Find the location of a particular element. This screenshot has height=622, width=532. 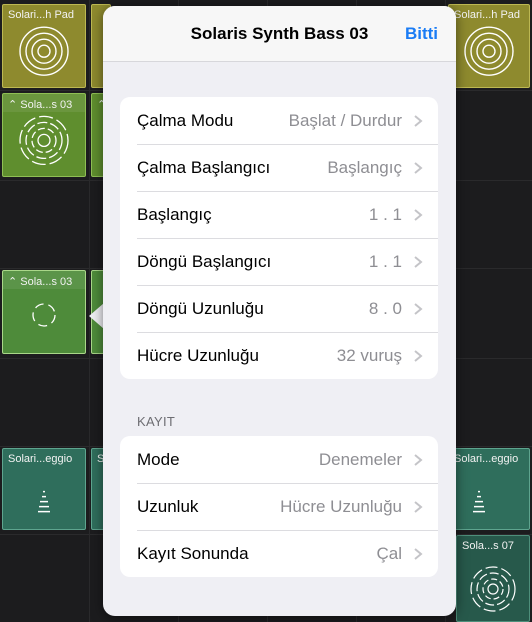

row-cell-length: Hücre Uzunluğu 32 vuruş is located at coordinates (279, 355).